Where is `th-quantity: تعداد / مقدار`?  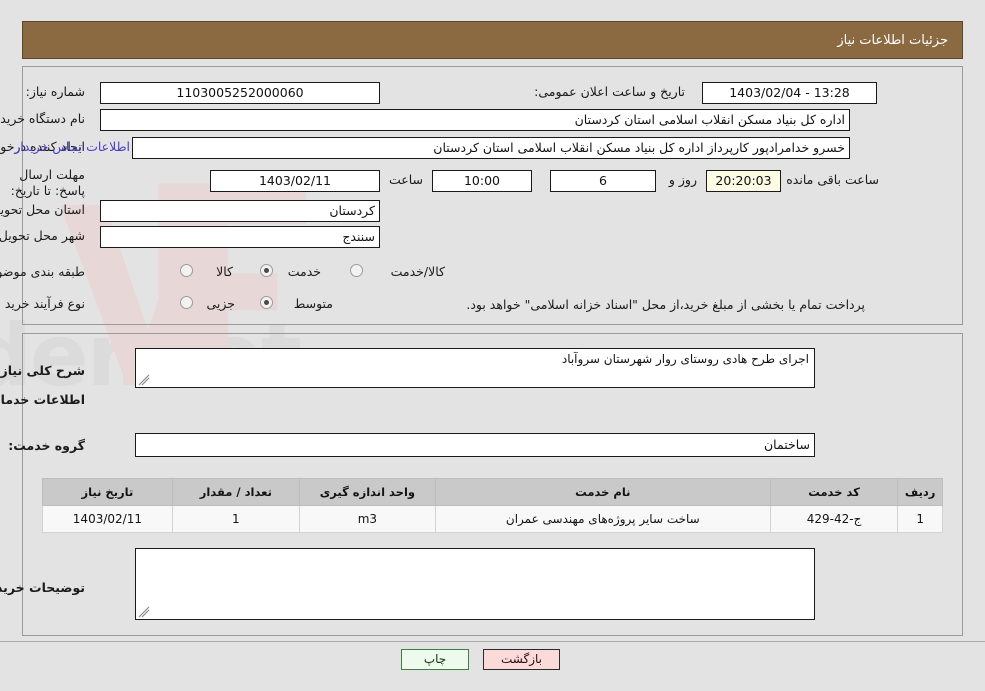
th-quantity: تعداد / مقدار is located at coordinates (235, 492).